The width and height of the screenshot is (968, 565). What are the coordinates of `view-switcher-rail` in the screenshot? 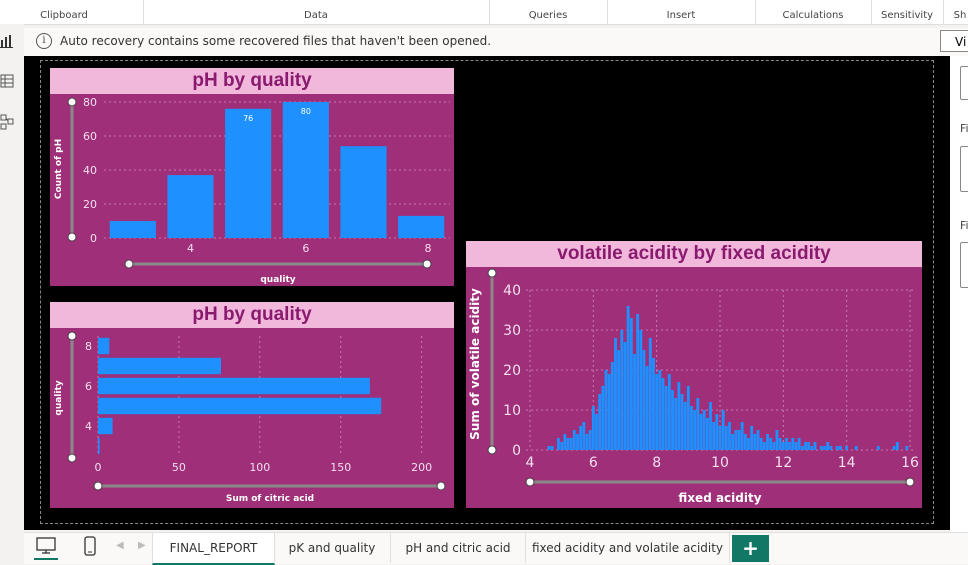 It's located at (12, 293).